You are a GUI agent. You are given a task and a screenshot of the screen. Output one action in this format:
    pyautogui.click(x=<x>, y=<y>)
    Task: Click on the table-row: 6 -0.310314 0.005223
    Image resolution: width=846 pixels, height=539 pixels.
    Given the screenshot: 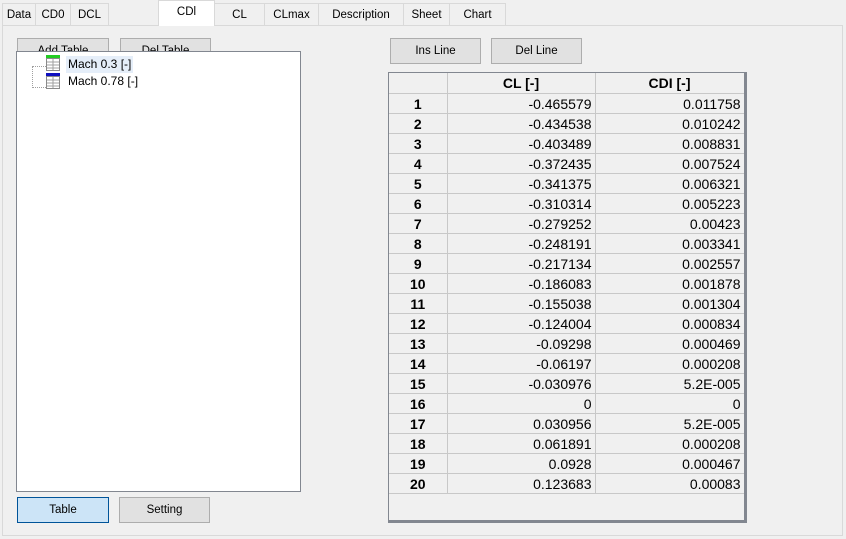 What is the action you would take?
    pyautogui.click(x=566, y=203)
    